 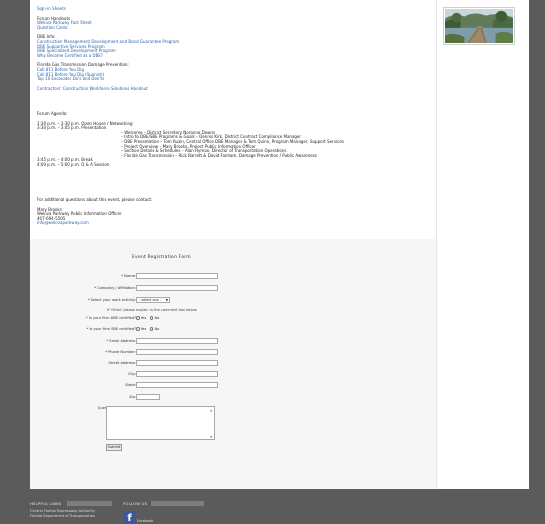 I want to click on dbe-yes-radio: Yes, so click(x=141, y=318).